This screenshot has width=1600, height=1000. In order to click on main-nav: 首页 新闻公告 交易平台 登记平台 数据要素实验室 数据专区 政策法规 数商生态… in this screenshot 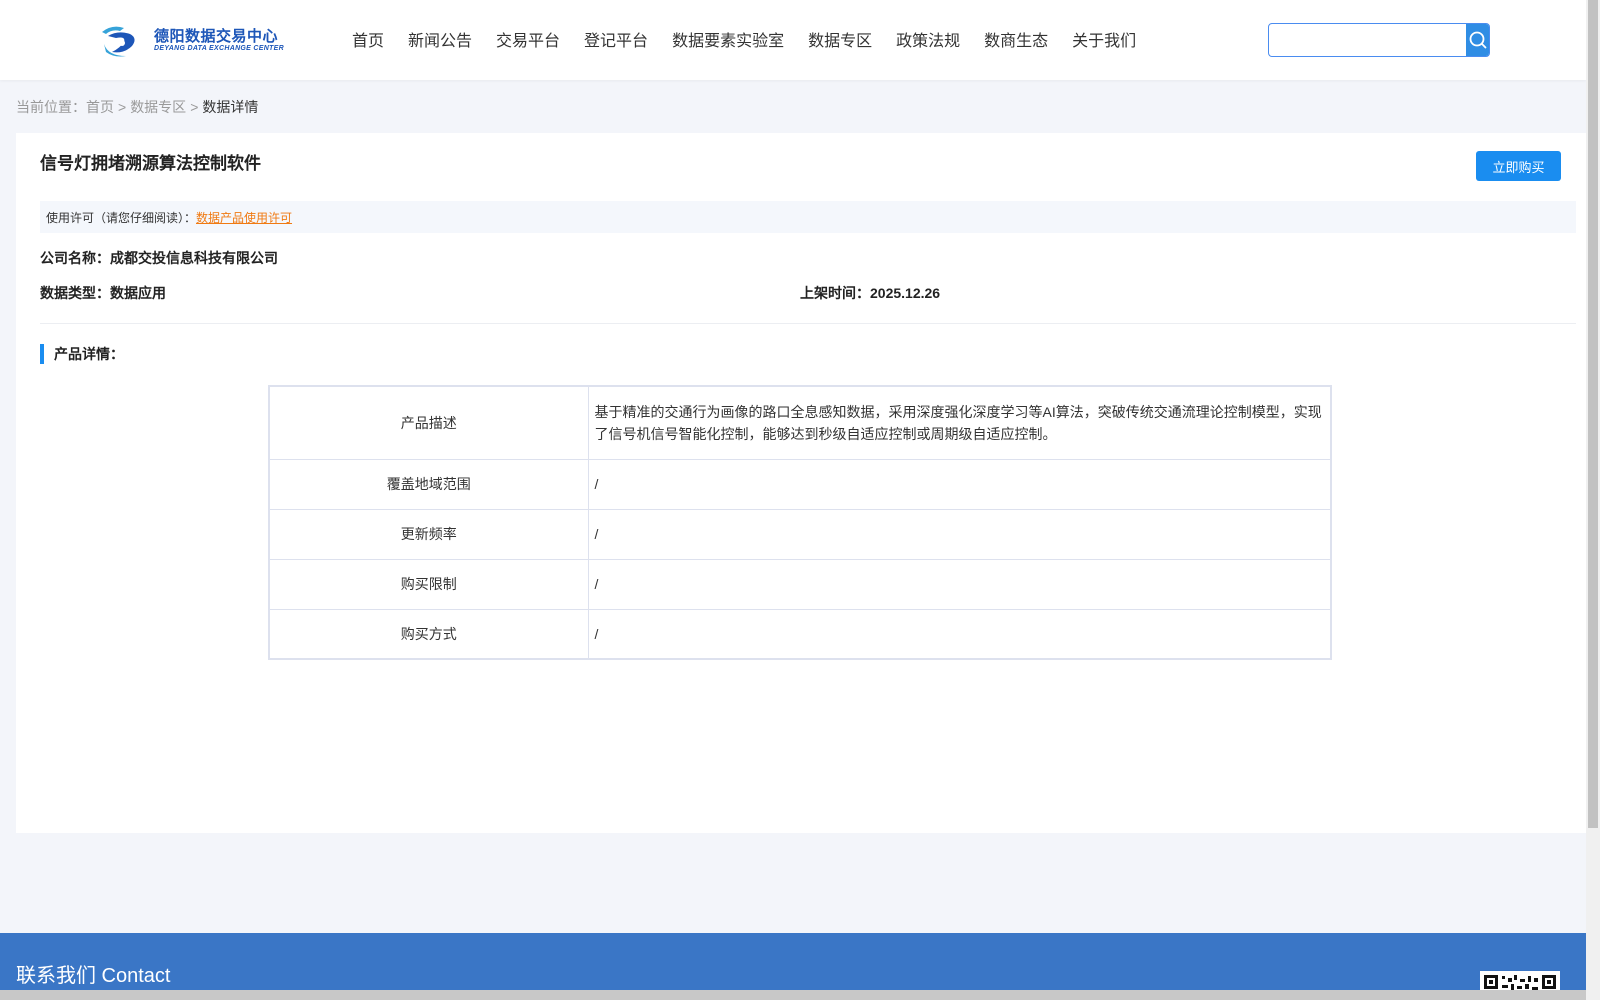, I will do `click(756, 39)`.